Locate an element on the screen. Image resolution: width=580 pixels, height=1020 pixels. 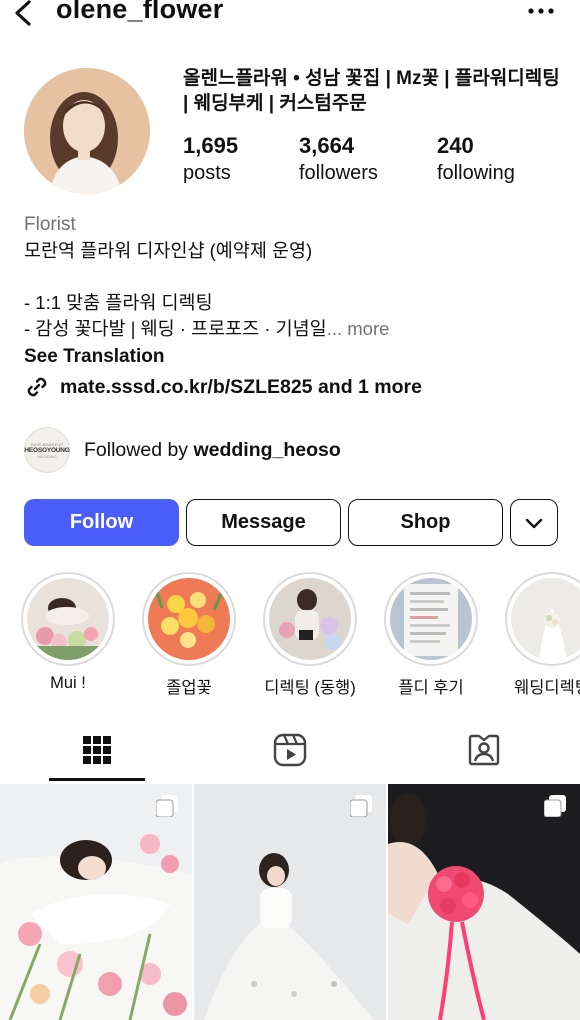
followed-by-text: Followed by wedding_heoso is located at coordinates (212, 450).